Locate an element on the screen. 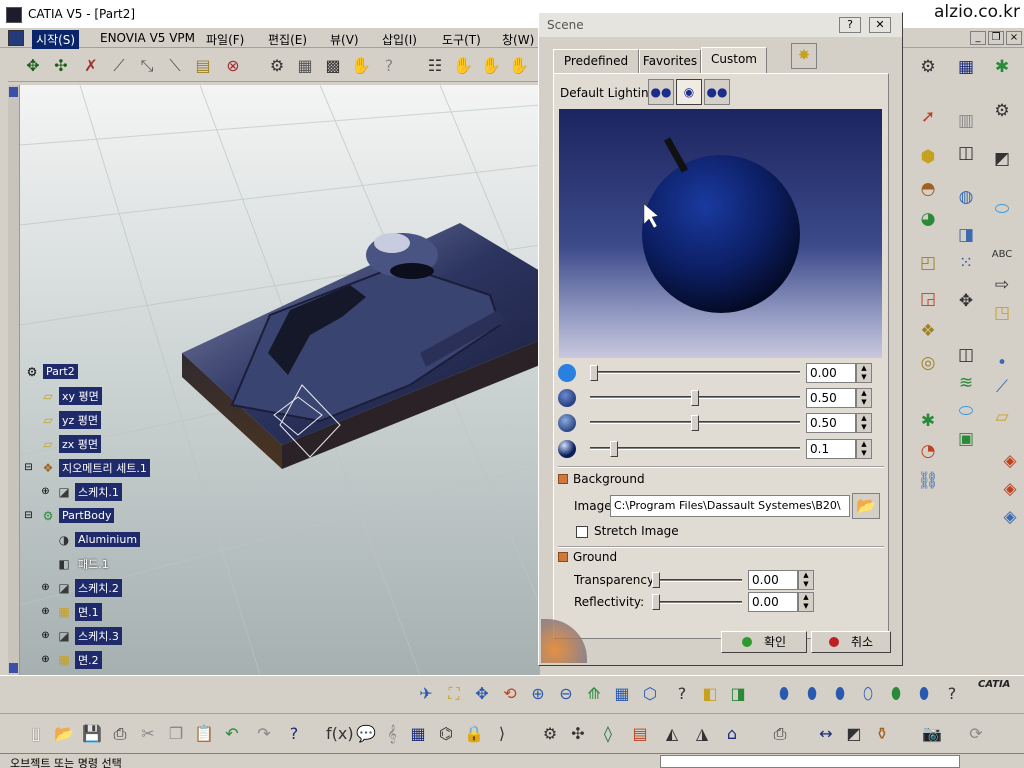  ambient-value-field: 0.00 is located at coordinates (831, 373).